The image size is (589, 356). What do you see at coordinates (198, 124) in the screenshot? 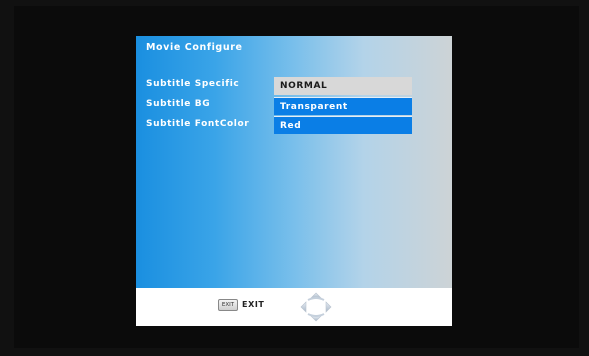
I see `subtitle-fontcolor-label: Subtitle FontColor` at bounding box center [198, 124].